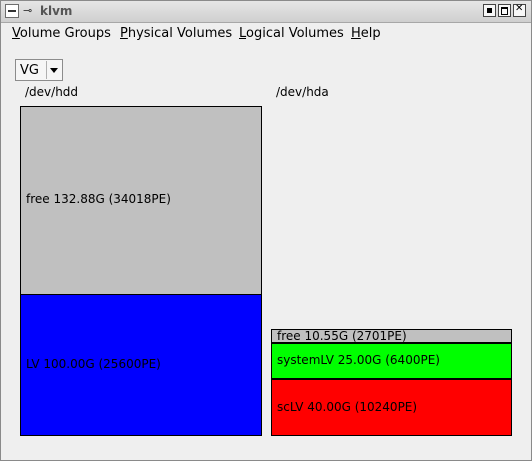 The width and height of the screenshot is (532, 461). What do you see at coordinates (56, 11) in the screenshot?
I see `window-title: klvm` at bounding box center [56, 11].